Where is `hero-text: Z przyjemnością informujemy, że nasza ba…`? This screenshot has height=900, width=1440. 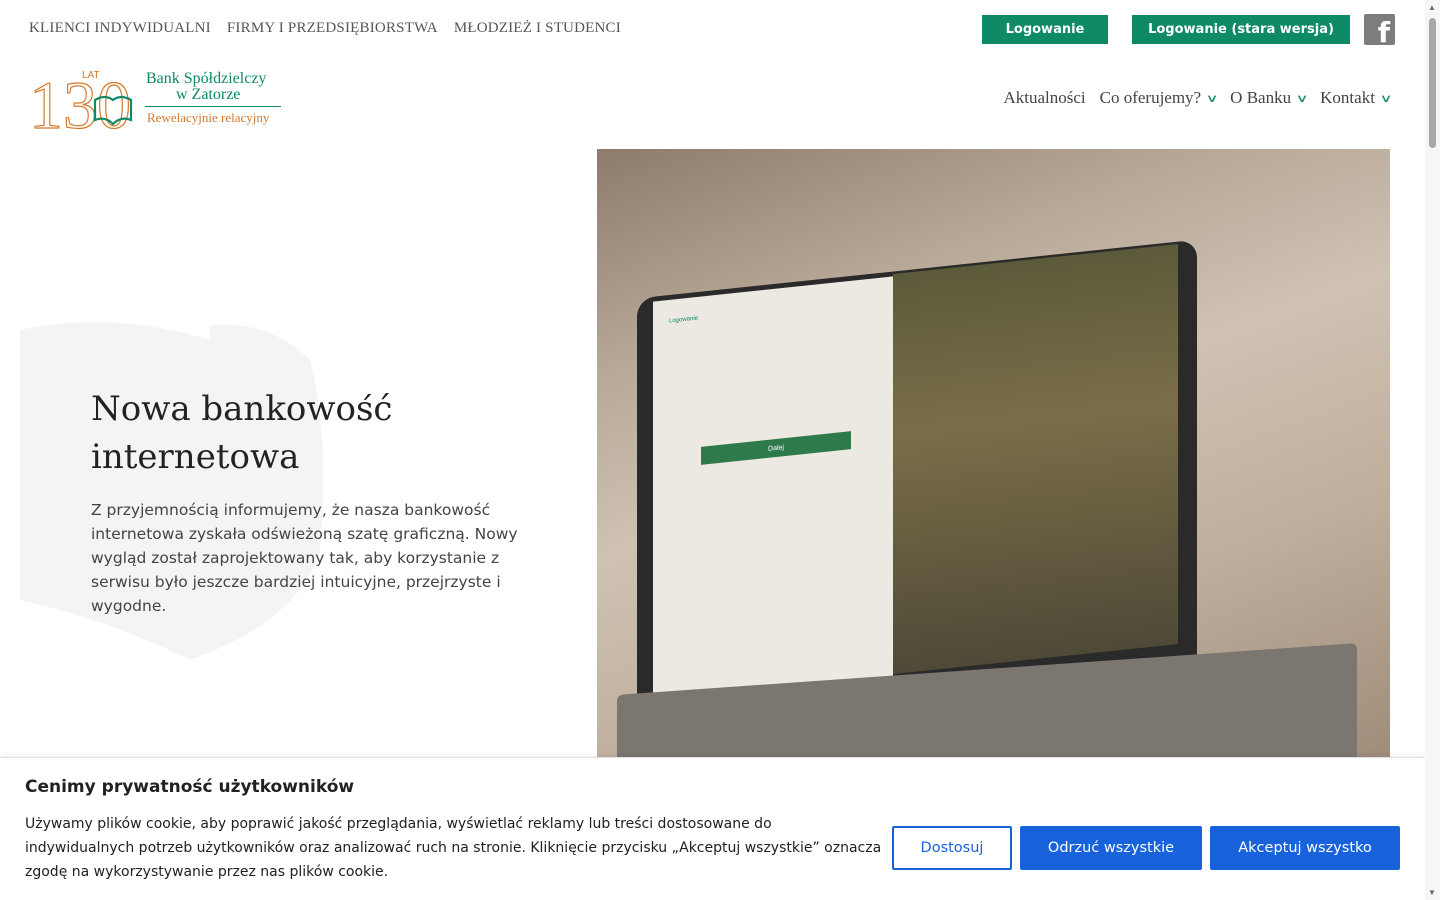 hero-text: Z przyjemnością informujemy, że nasza ba… is located at coordinates (304, 558).